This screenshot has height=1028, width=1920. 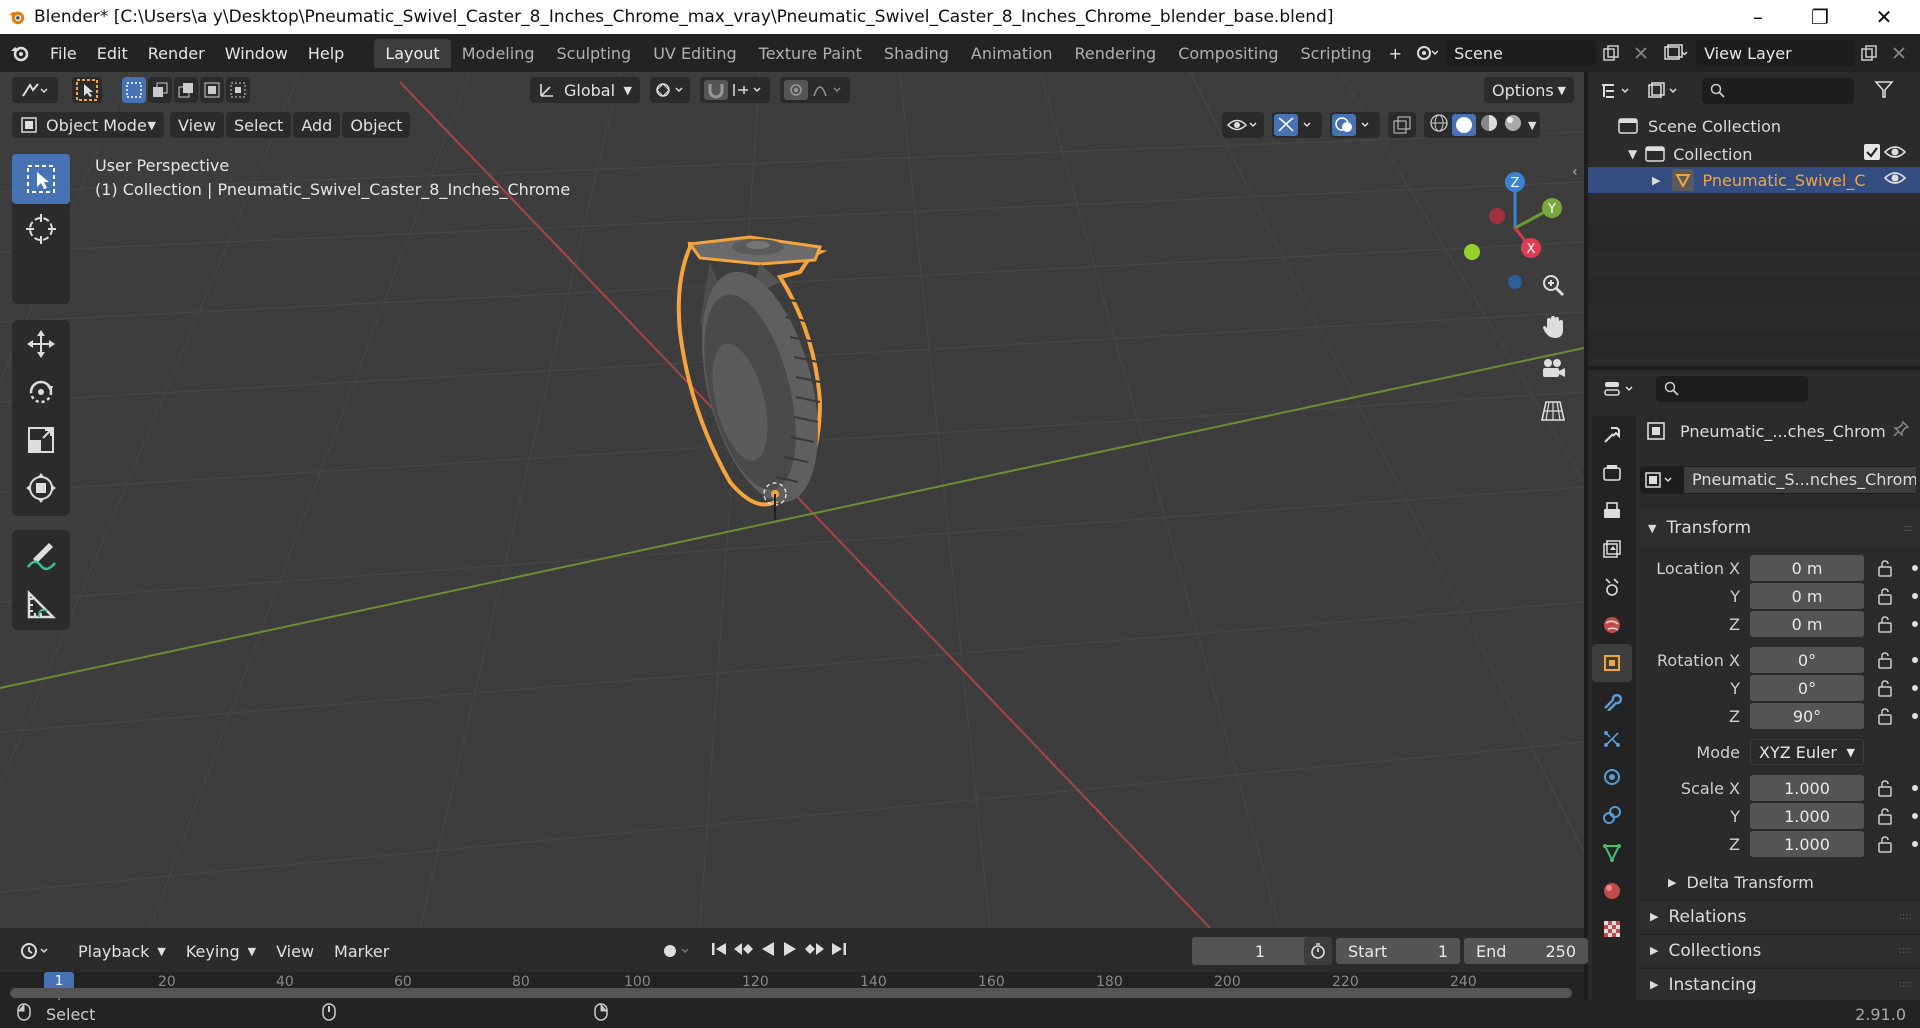 I want to click on tab-scripting: Scripting, so click(x=1336, y=53).